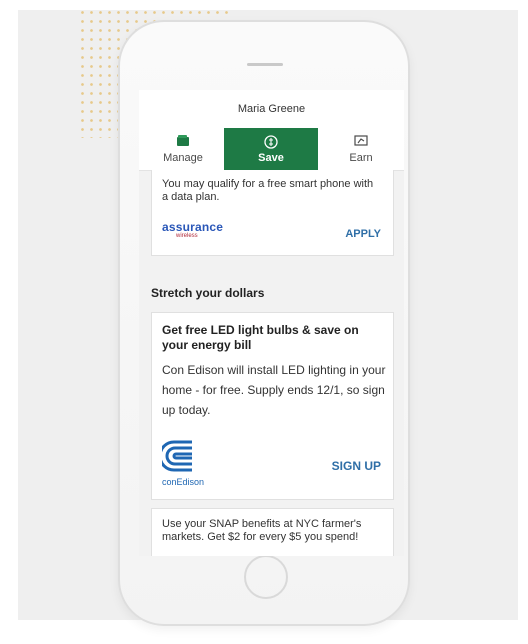  What do you see at coordinates (265, 64) in the screenshot?
I see `speaker-slot` at bounding box center [265, 64].